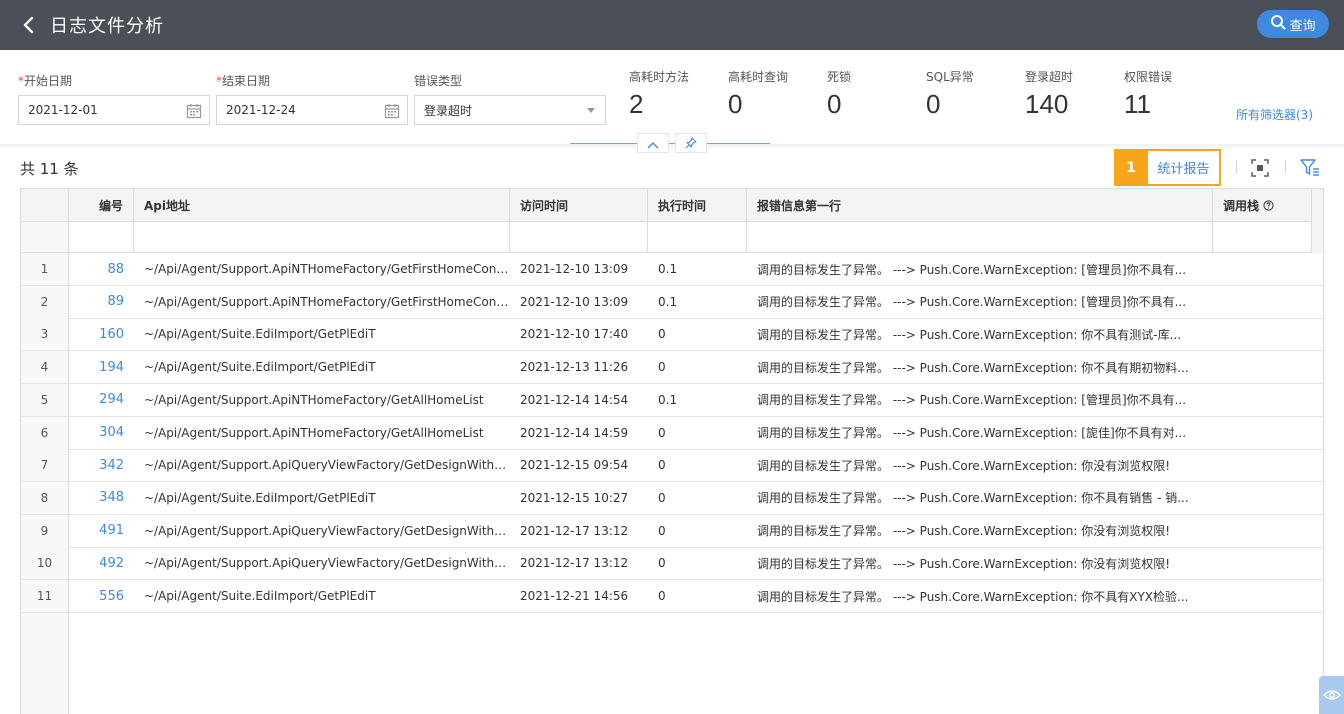  Describe the element at coordinates (950, 94) in the screenshot. I see `stat-sql-exception: SQL异常 0` at that location.